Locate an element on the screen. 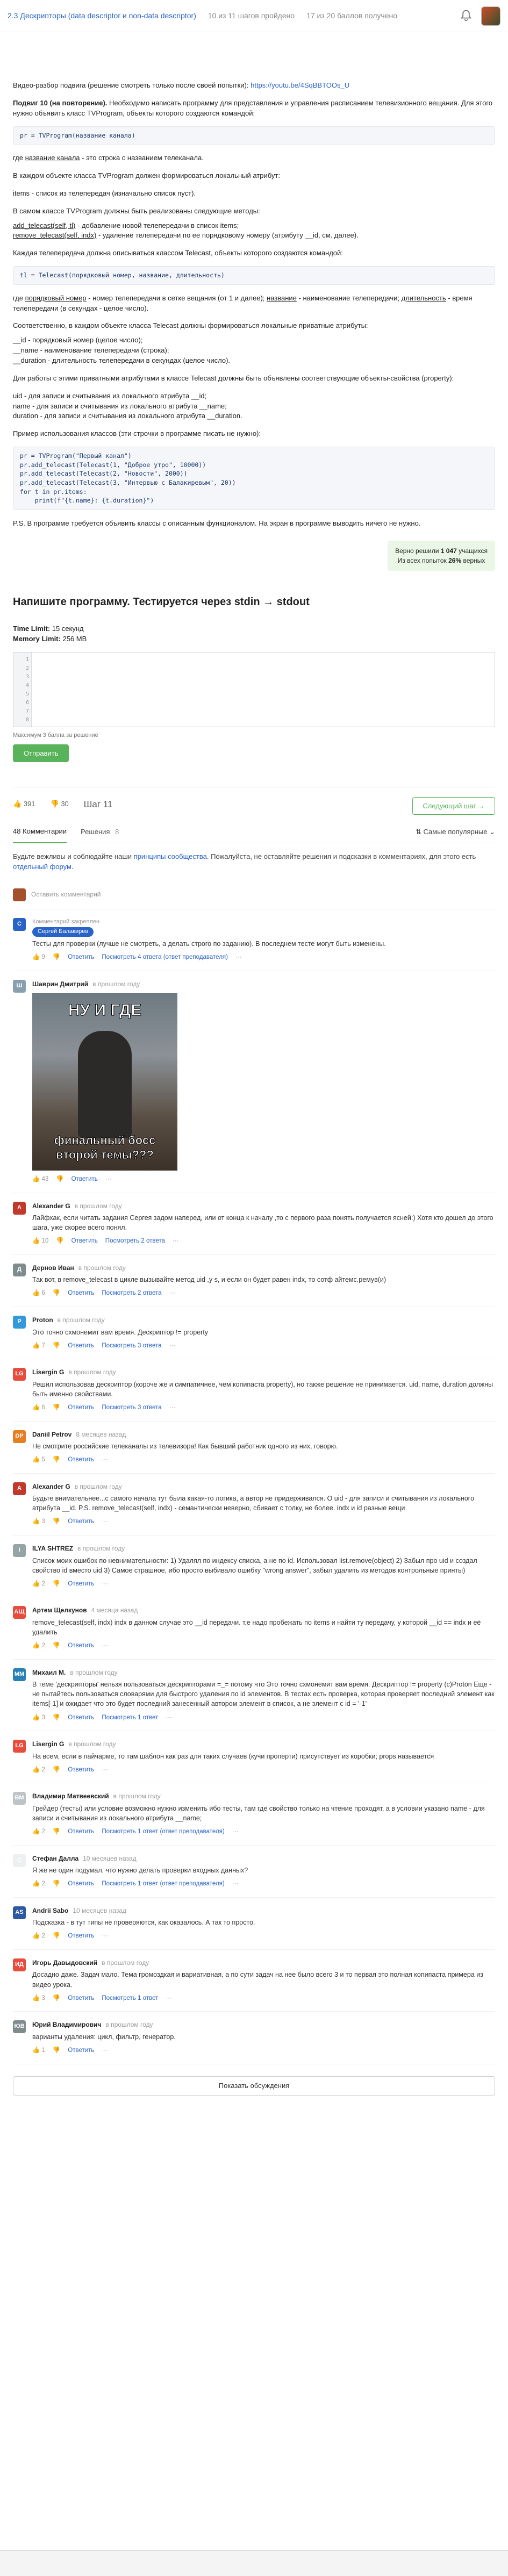 The image size is (508, 2576). comment-avatar: ВМ is located at coordinates (19, 1798).